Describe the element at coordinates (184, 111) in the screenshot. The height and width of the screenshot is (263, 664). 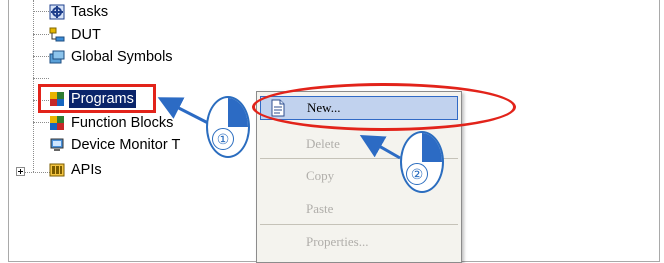
I see `arrow-to-programs` at that location.